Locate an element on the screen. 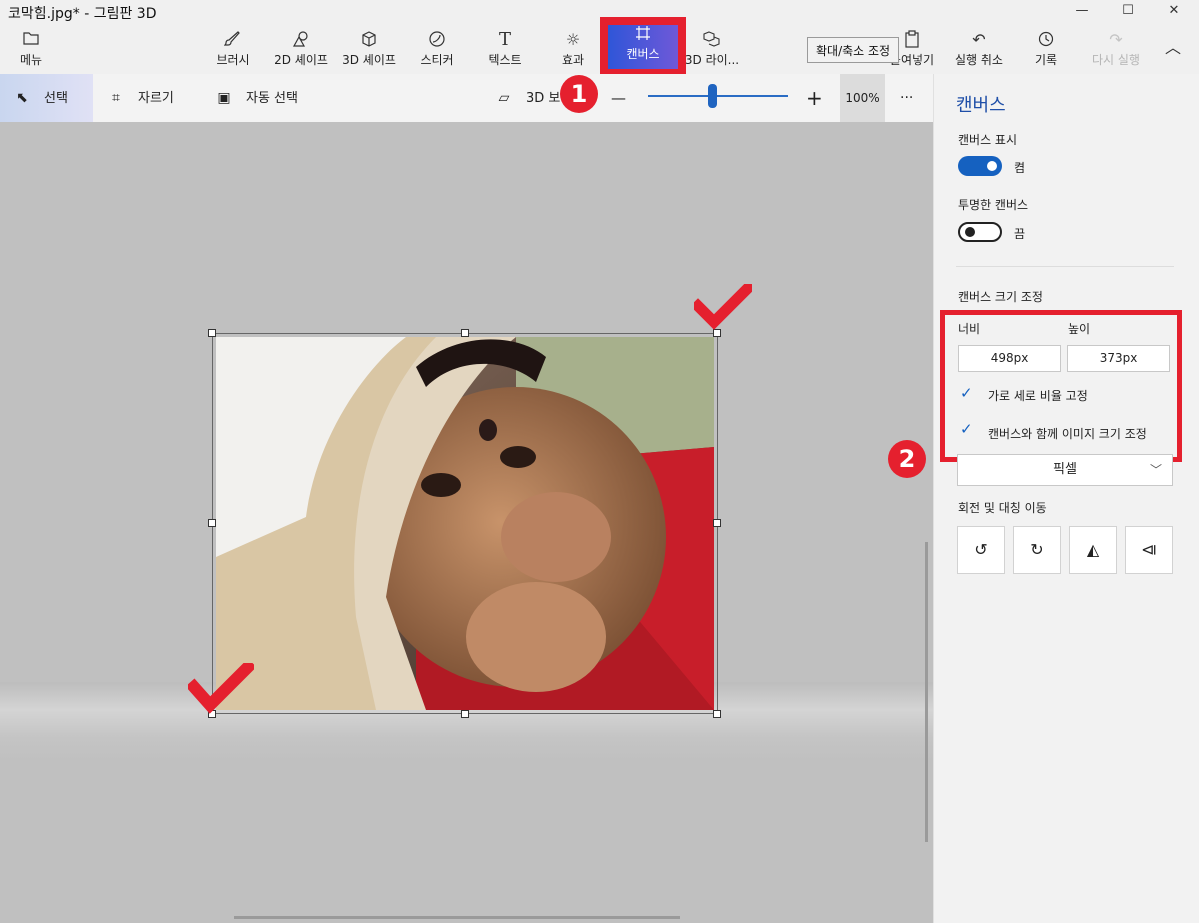  effects-label: 효과 is located at coordinates (573, 60).